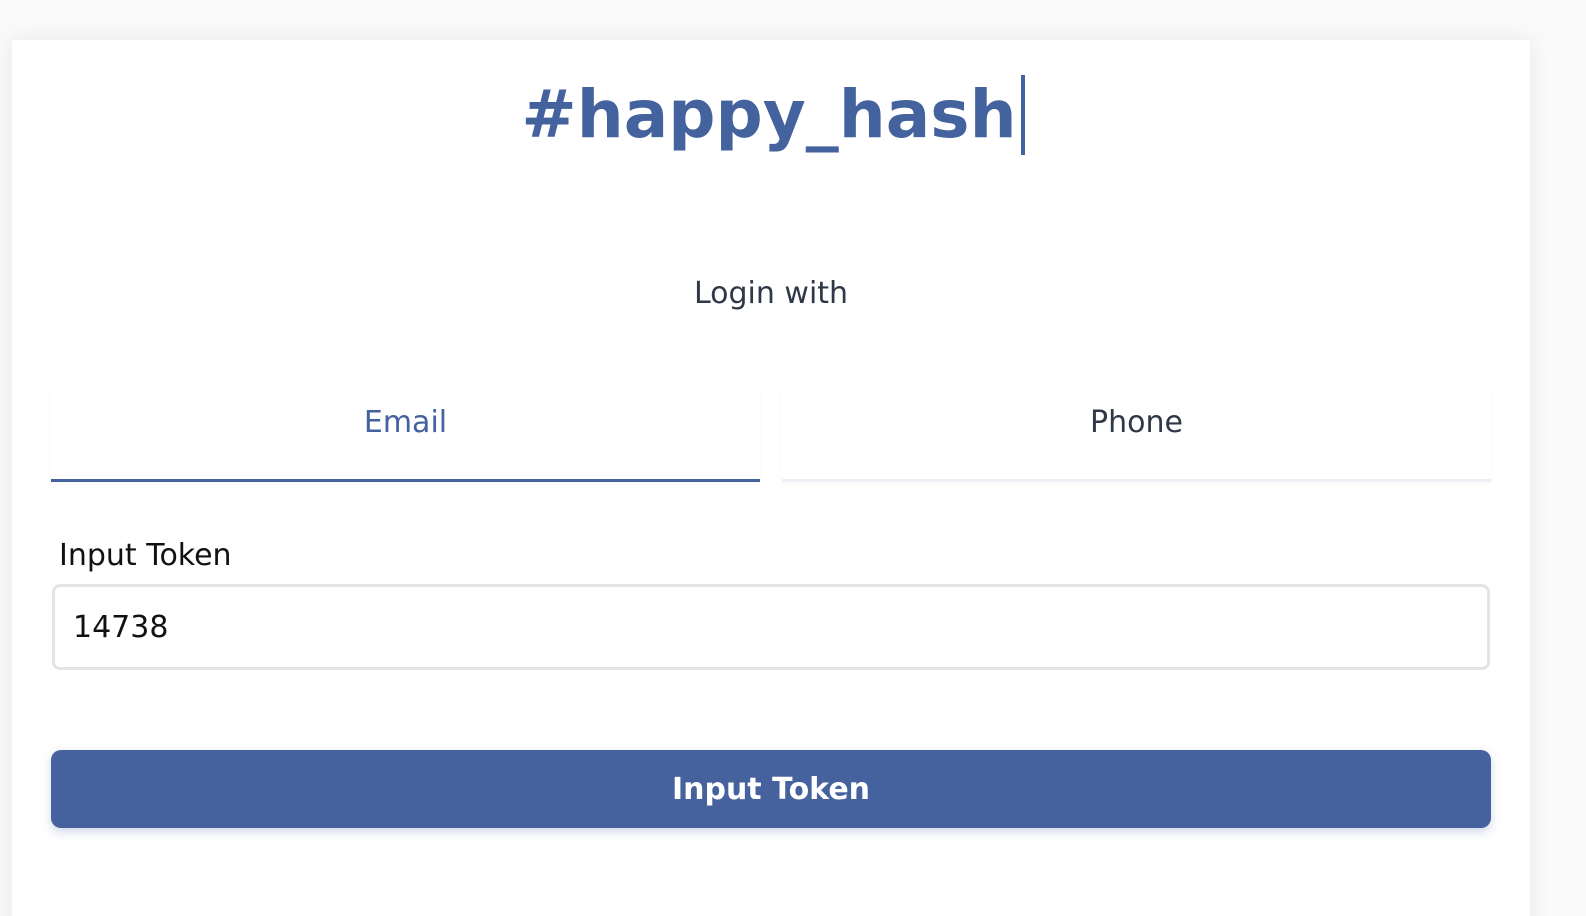 The width and height of the screenshot is (1586, 916). I want to click on token-field-label: Input Token, so click(145, 555).